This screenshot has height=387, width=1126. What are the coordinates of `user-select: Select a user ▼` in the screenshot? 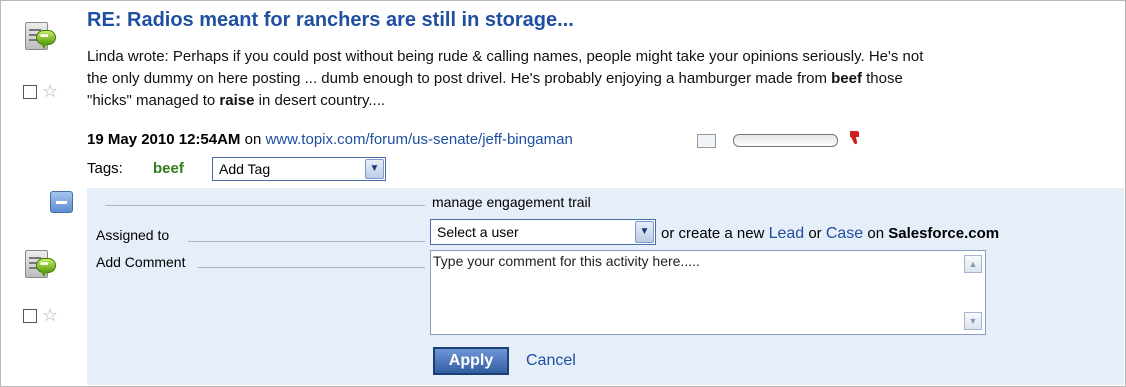 It's located at (543, 232).